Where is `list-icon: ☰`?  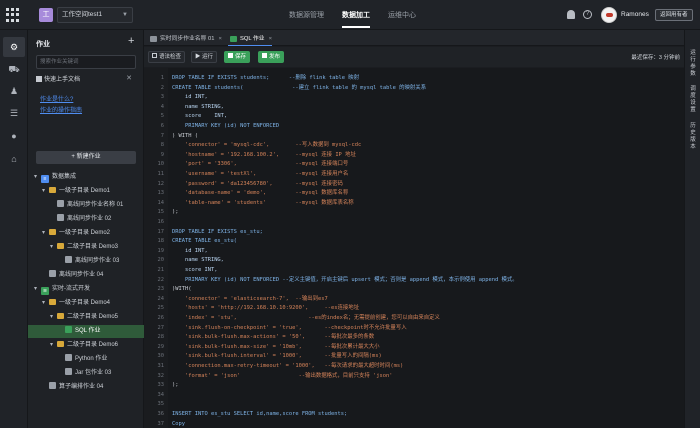 list-icon: ☰ is located at coordinates (14, 113).